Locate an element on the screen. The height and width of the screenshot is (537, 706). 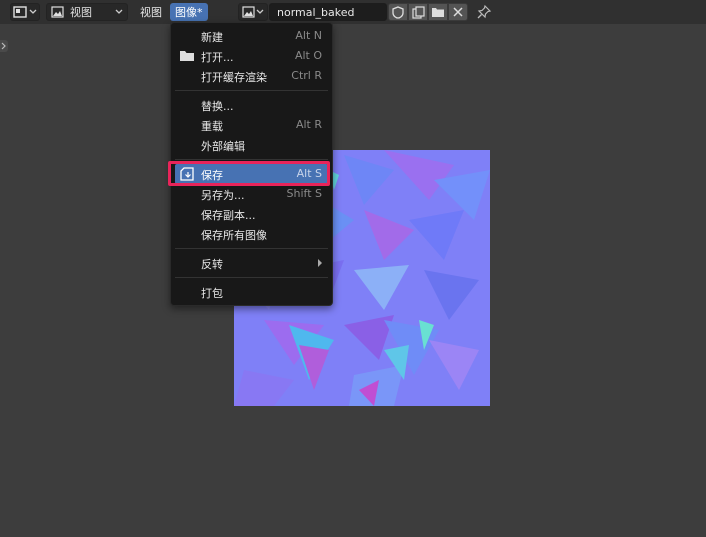
image-name-field: normal_baked is located at coordinates (328, 12).